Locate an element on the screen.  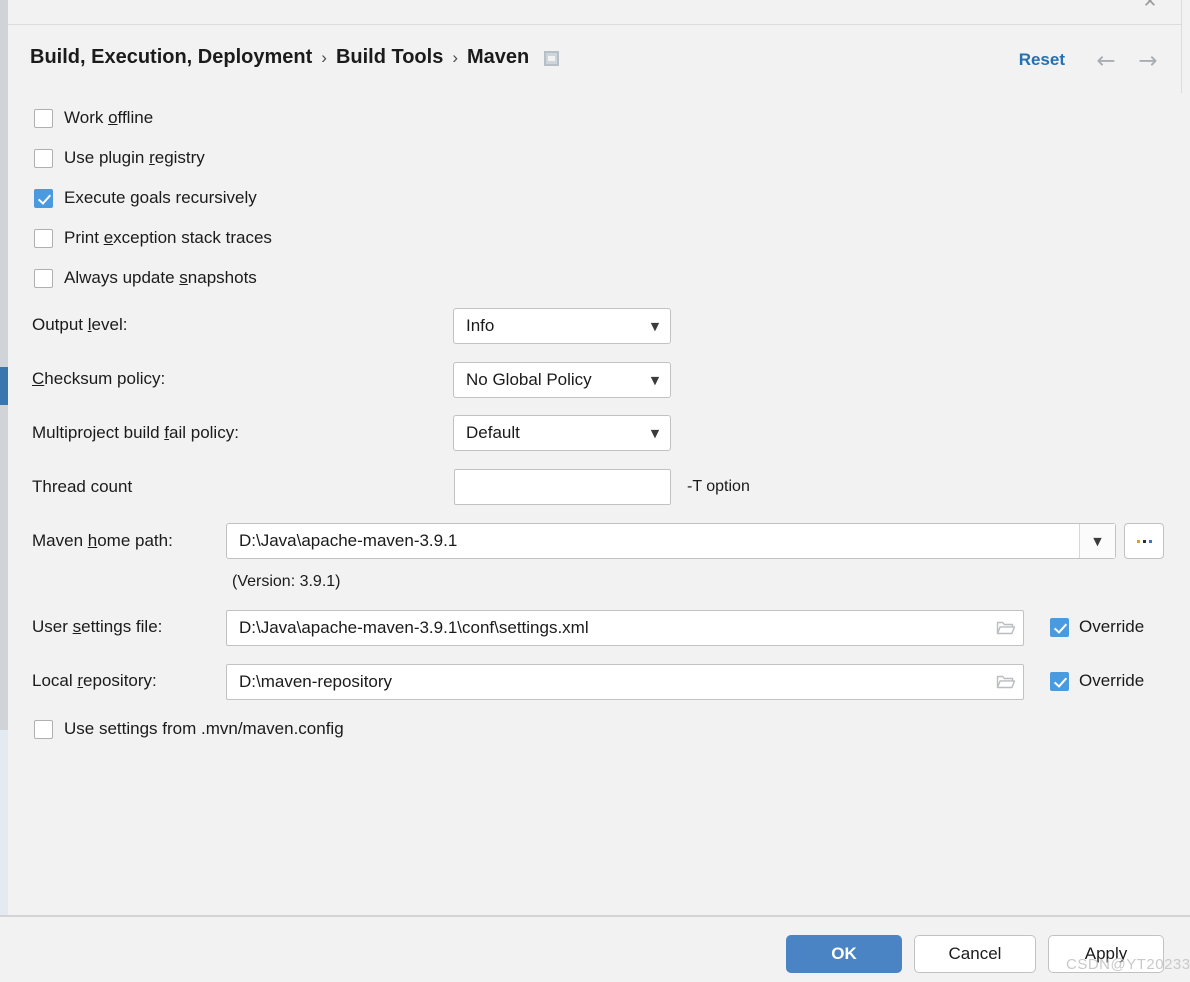
input-maven-home-path-value: D:\Java\apache-maven-3.9.1 is located at coordinates (653, 541).